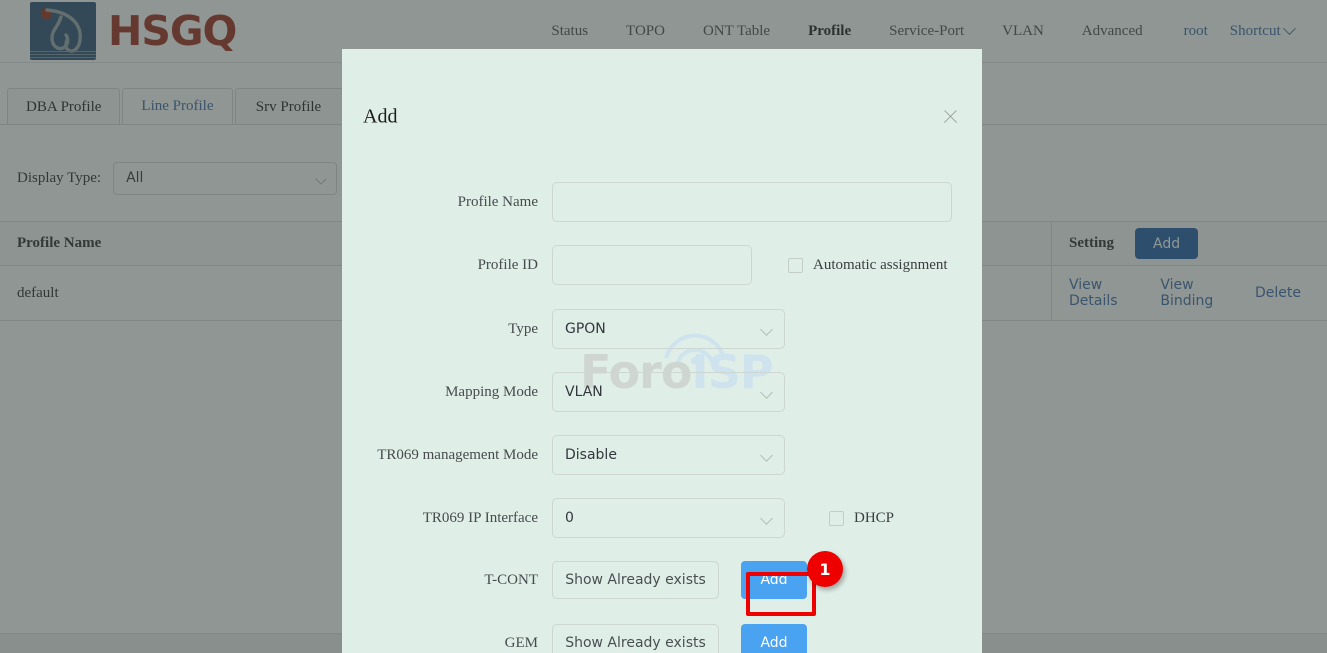 Image resolution: width=1327 pixels, height=653 pixels. What do you see at coordinates (511, 579) in the screenshot?
I see `label-tcont: T-CONT` at bounding box center [511, 579].